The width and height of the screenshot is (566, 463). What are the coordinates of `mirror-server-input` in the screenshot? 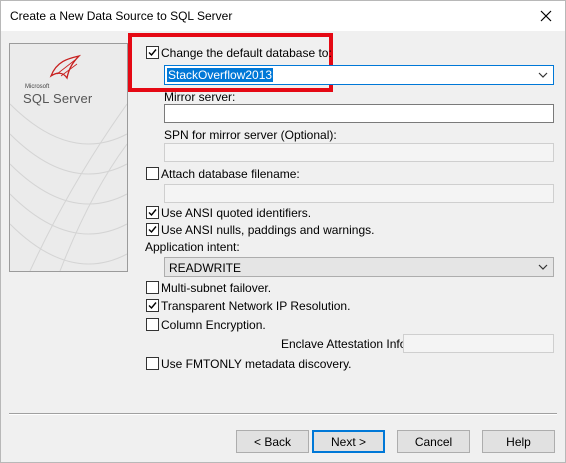 It's located at (359, 113).